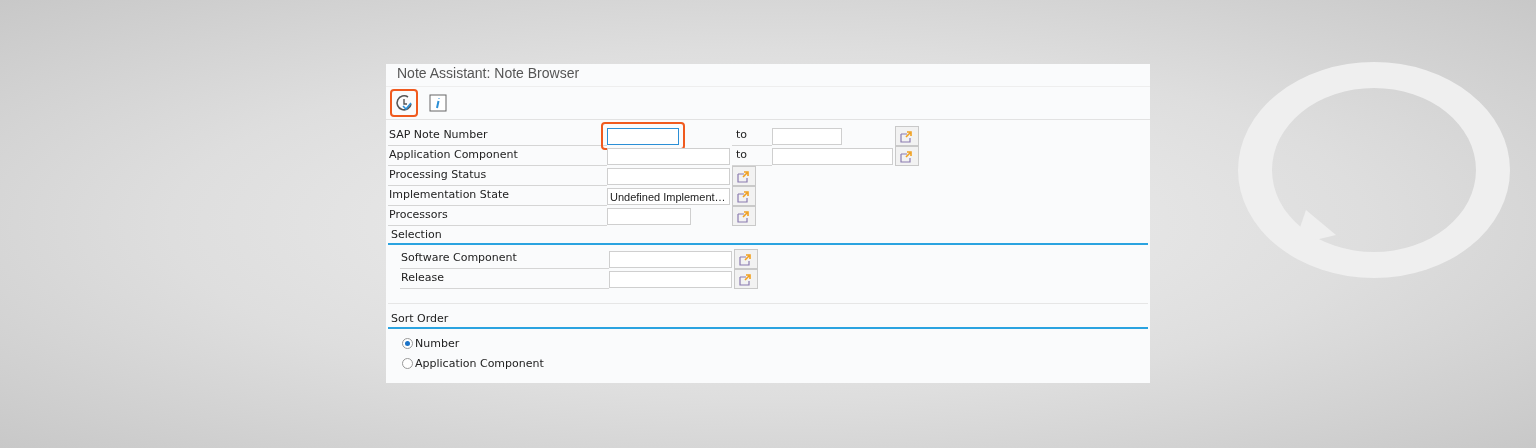  I want to click on field-label: Application Component, so click(497, 156).